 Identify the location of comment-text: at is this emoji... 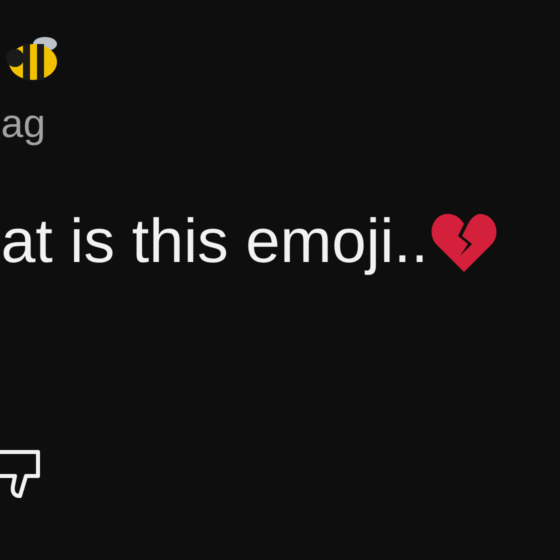
(214, 242).